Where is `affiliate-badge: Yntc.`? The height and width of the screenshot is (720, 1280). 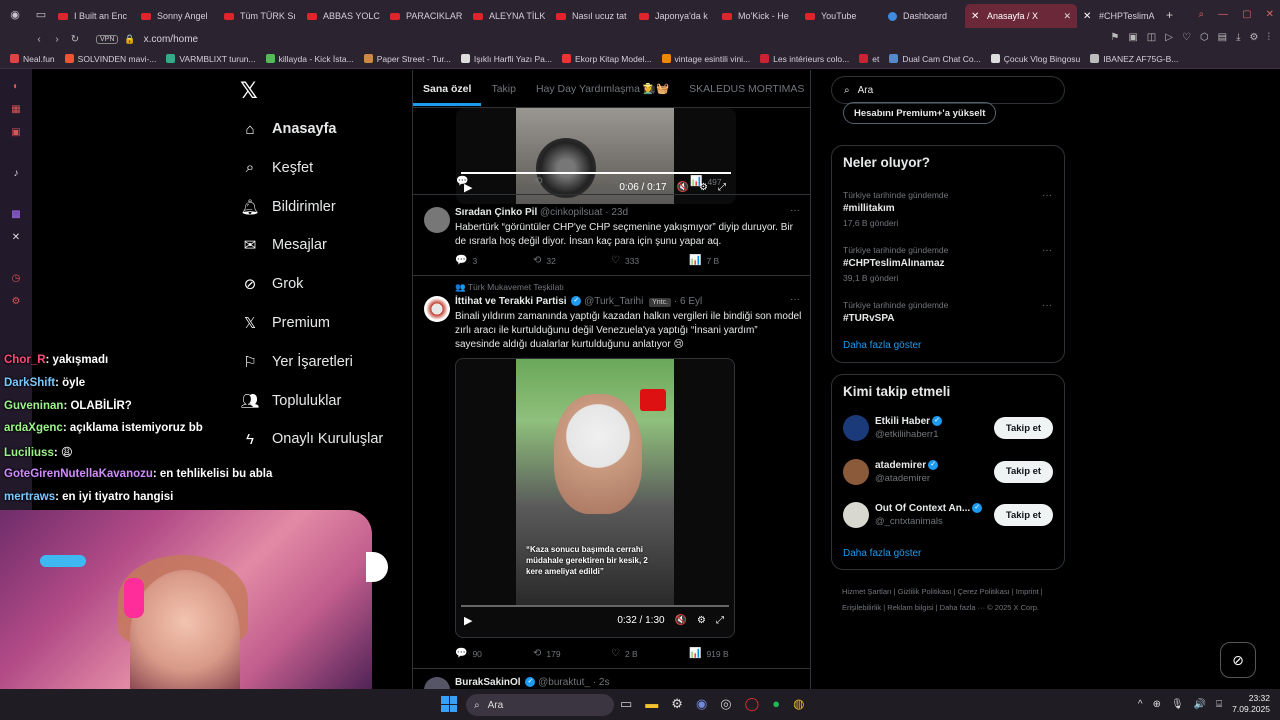
affiliate-badge: Yntc. is located at coordinates (660, 302).